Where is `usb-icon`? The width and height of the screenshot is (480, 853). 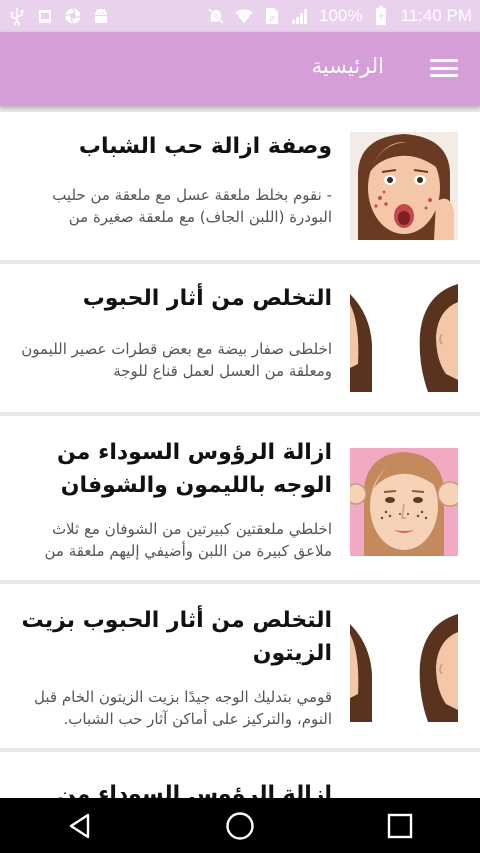 usb-icon is located at coordinates (17, 16).